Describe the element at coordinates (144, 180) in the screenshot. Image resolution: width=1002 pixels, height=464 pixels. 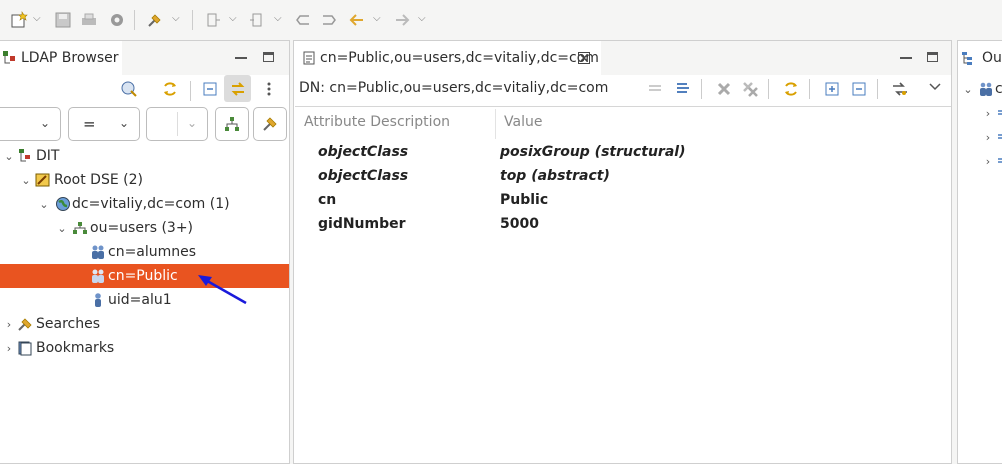
I see `tree-item-root-dse: ⌄ Root DSE (2)` at that location.